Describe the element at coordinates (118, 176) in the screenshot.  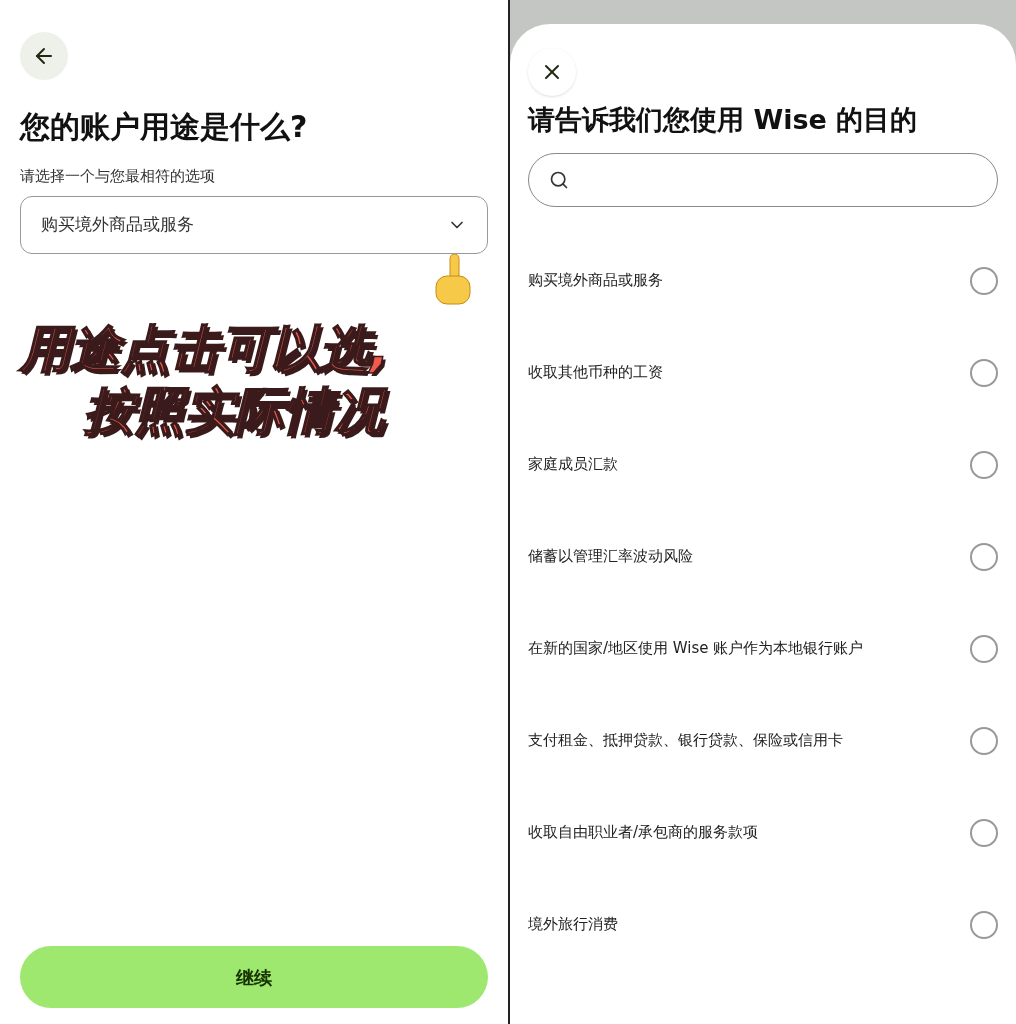
I see `field-label: 请选择一个与您最相符的选项` at that location.